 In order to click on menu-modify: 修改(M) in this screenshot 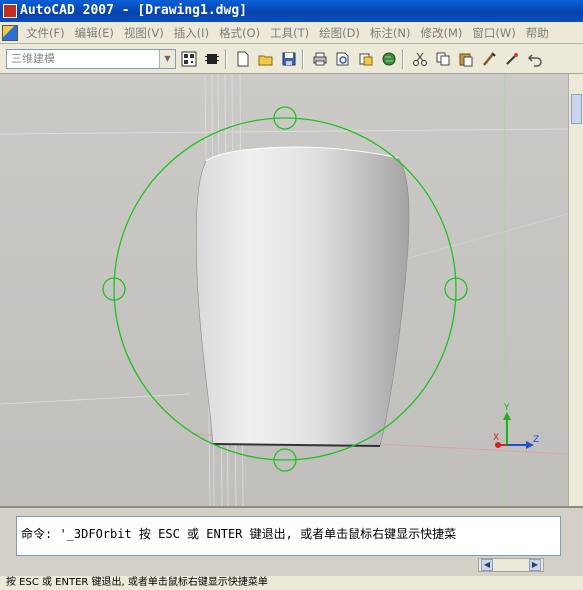, I will do `click(442, 33)`.